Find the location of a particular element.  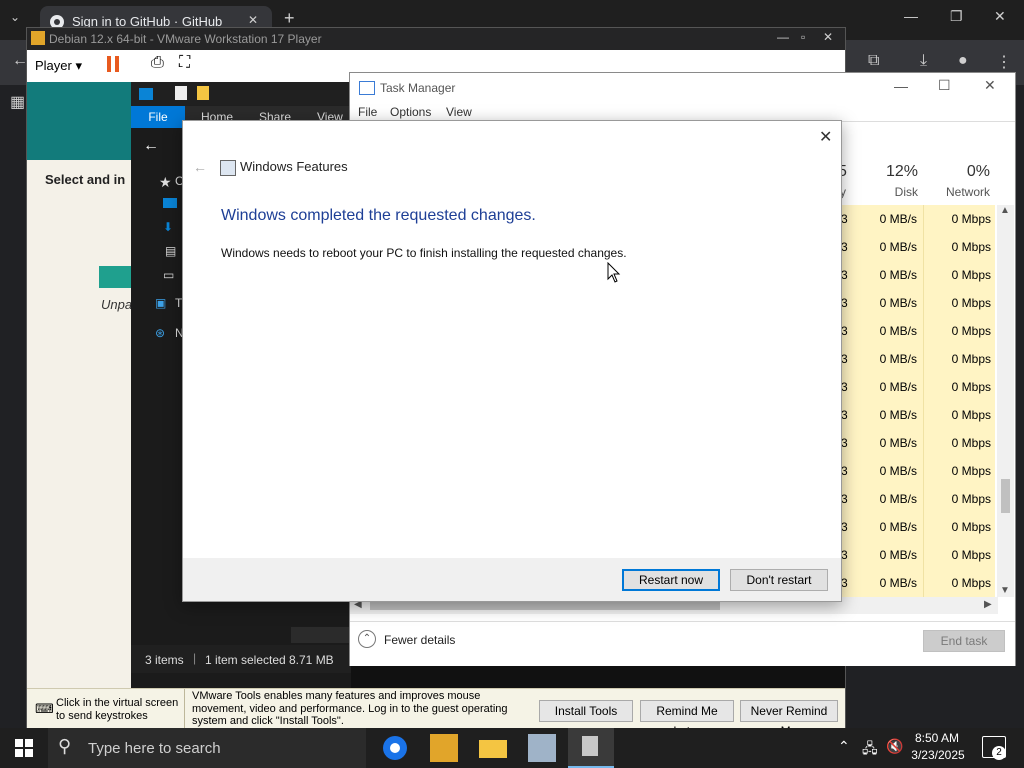

clock-time: 8:50 AM is located at coordinates (937, 738).